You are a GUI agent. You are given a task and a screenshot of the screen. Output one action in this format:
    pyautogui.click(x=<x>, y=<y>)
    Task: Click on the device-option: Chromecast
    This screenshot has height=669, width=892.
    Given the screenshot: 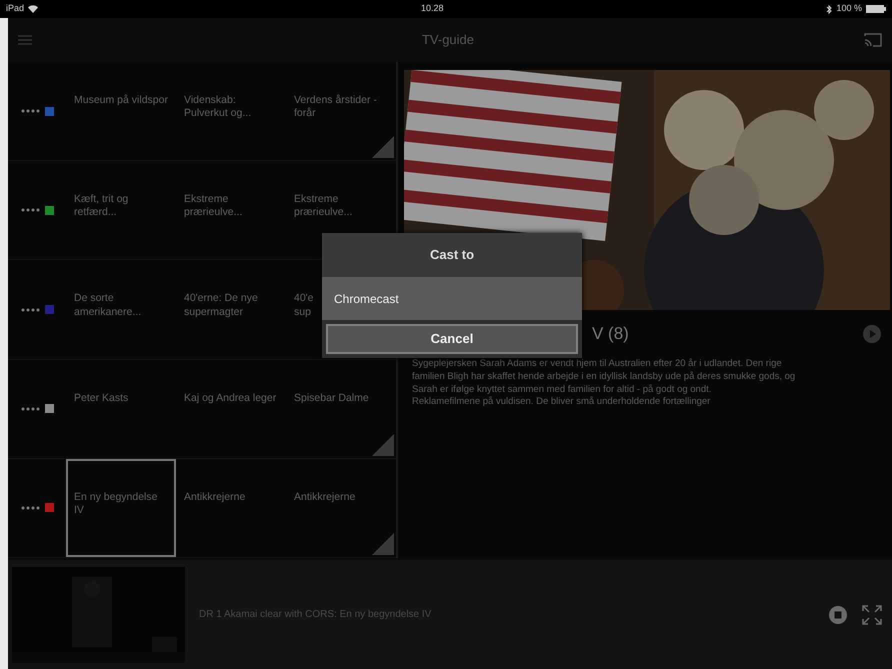 What is the action you would take?
    pyautogui.click(x=452, y=298)
    